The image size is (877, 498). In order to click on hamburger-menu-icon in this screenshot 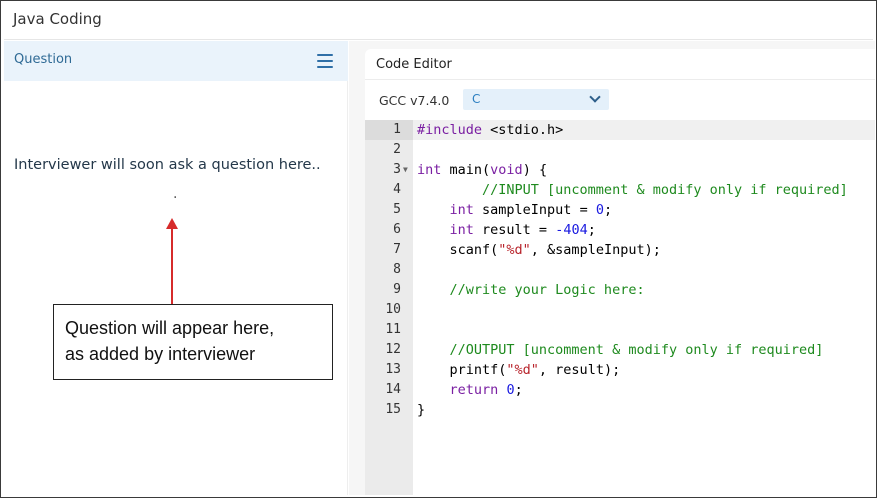, I will do `click(325, 61)`.